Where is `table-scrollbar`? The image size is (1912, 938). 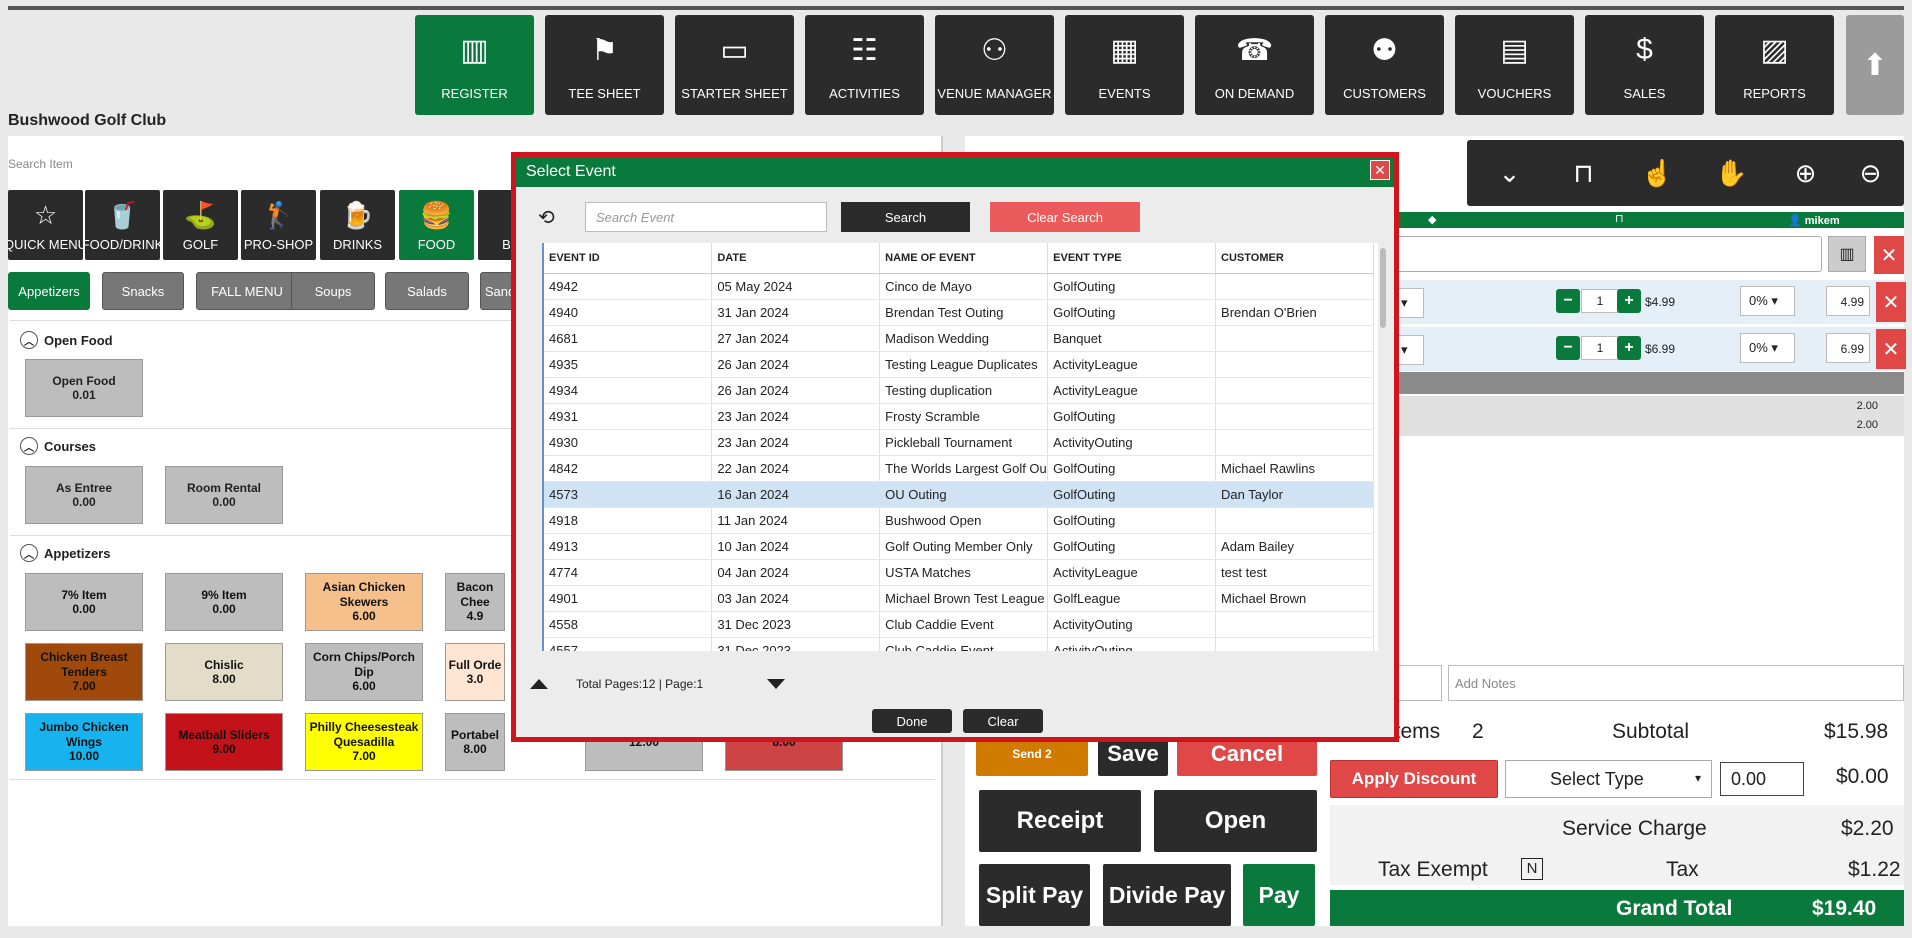 table-scrollbar is located at coordinates (1384, 447).